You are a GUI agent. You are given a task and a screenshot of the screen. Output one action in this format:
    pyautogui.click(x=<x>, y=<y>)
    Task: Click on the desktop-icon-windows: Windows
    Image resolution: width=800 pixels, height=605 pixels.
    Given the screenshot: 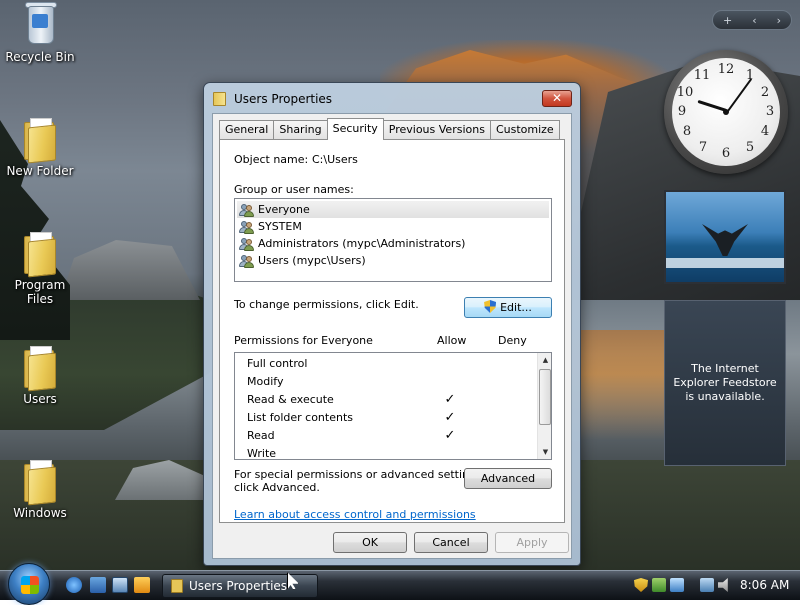 What is the action you would take?
    pyautogui.click(x=40, y=489)
    